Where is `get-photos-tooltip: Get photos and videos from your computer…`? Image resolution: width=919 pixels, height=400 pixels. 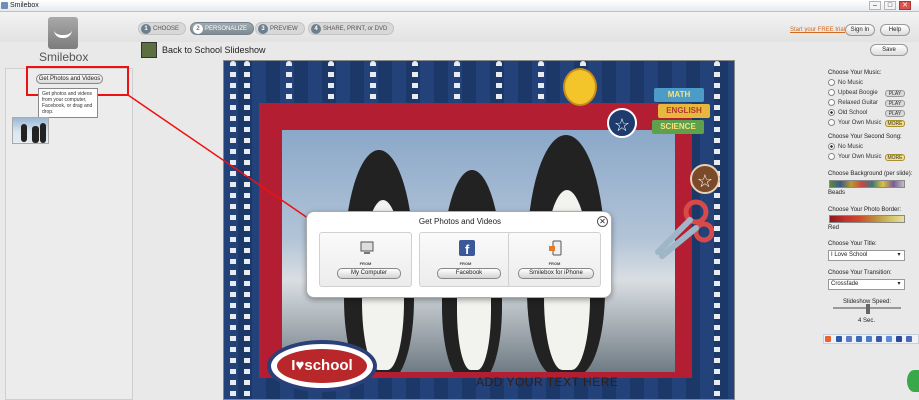 get-photos-tooltip: Get photos and videos from your computer… is located at coordinates (68, 103).